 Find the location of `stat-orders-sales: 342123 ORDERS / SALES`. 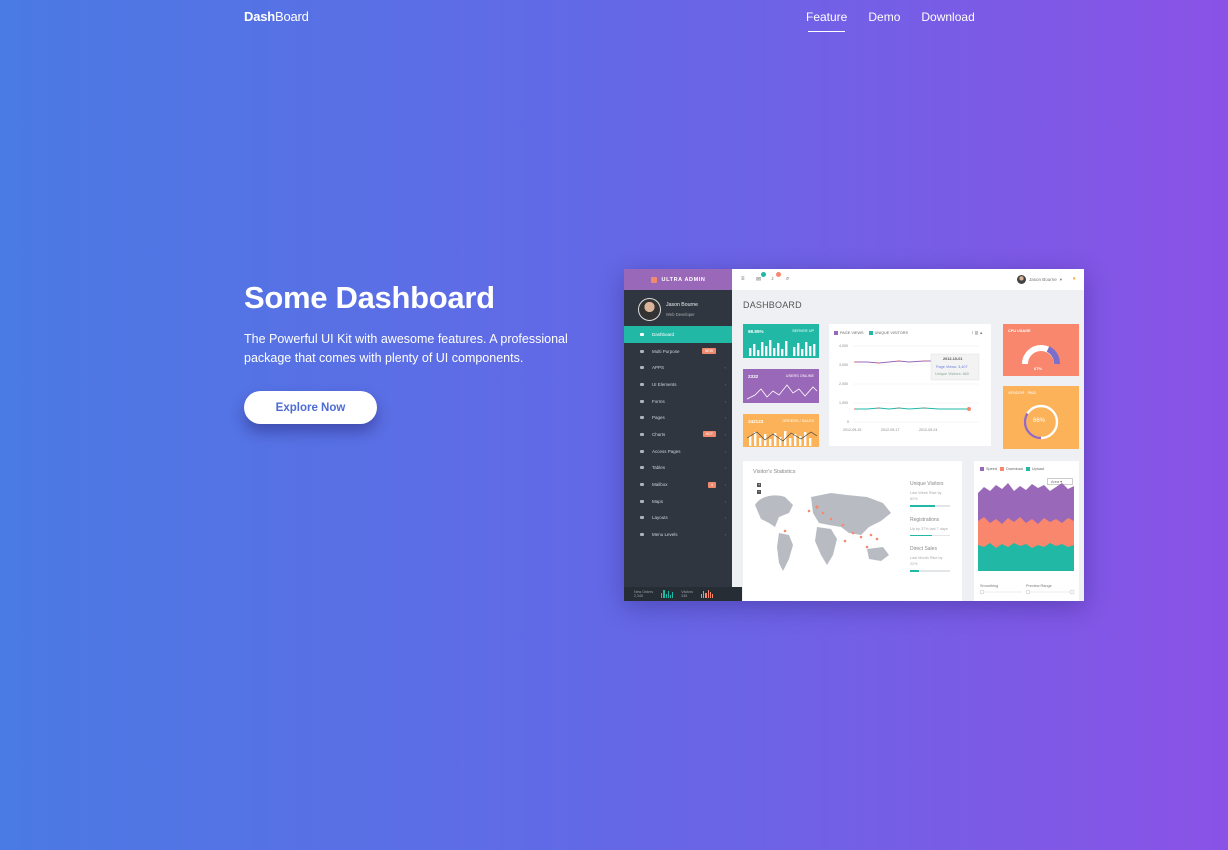

stat-orders-sales: 342123 ORDERS / SALES is located at coordinates (781, 430).